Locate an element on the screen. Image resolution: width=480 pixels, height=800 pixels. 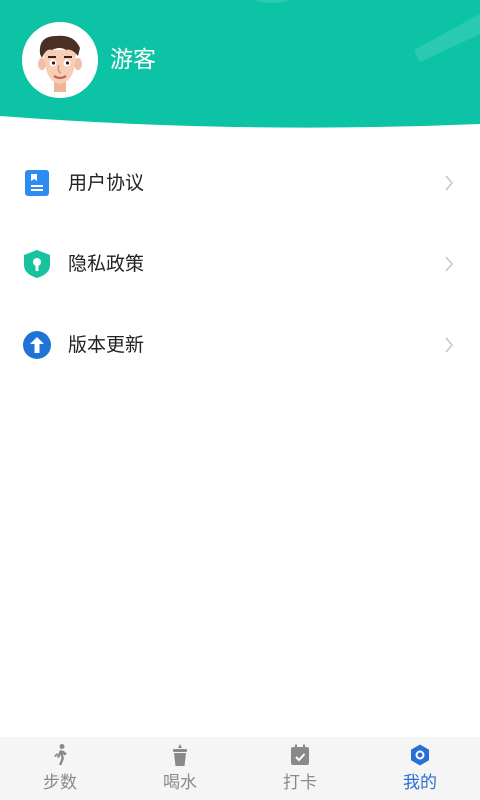
avatar is located at coordinates (60, 60).